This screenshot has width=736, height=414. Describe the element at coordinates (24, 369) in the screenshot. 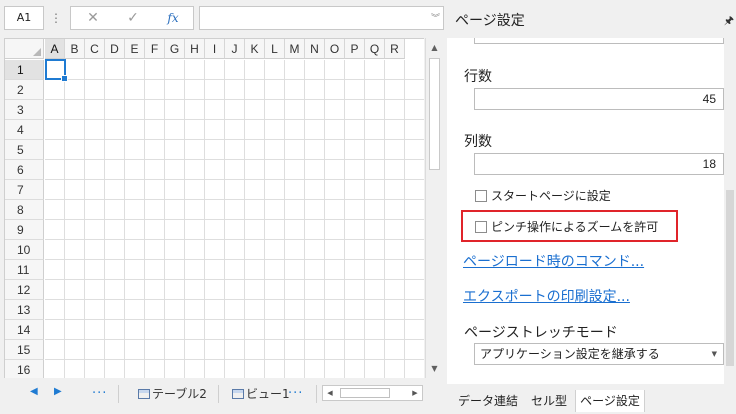

I see `row-header: 16` at that location.